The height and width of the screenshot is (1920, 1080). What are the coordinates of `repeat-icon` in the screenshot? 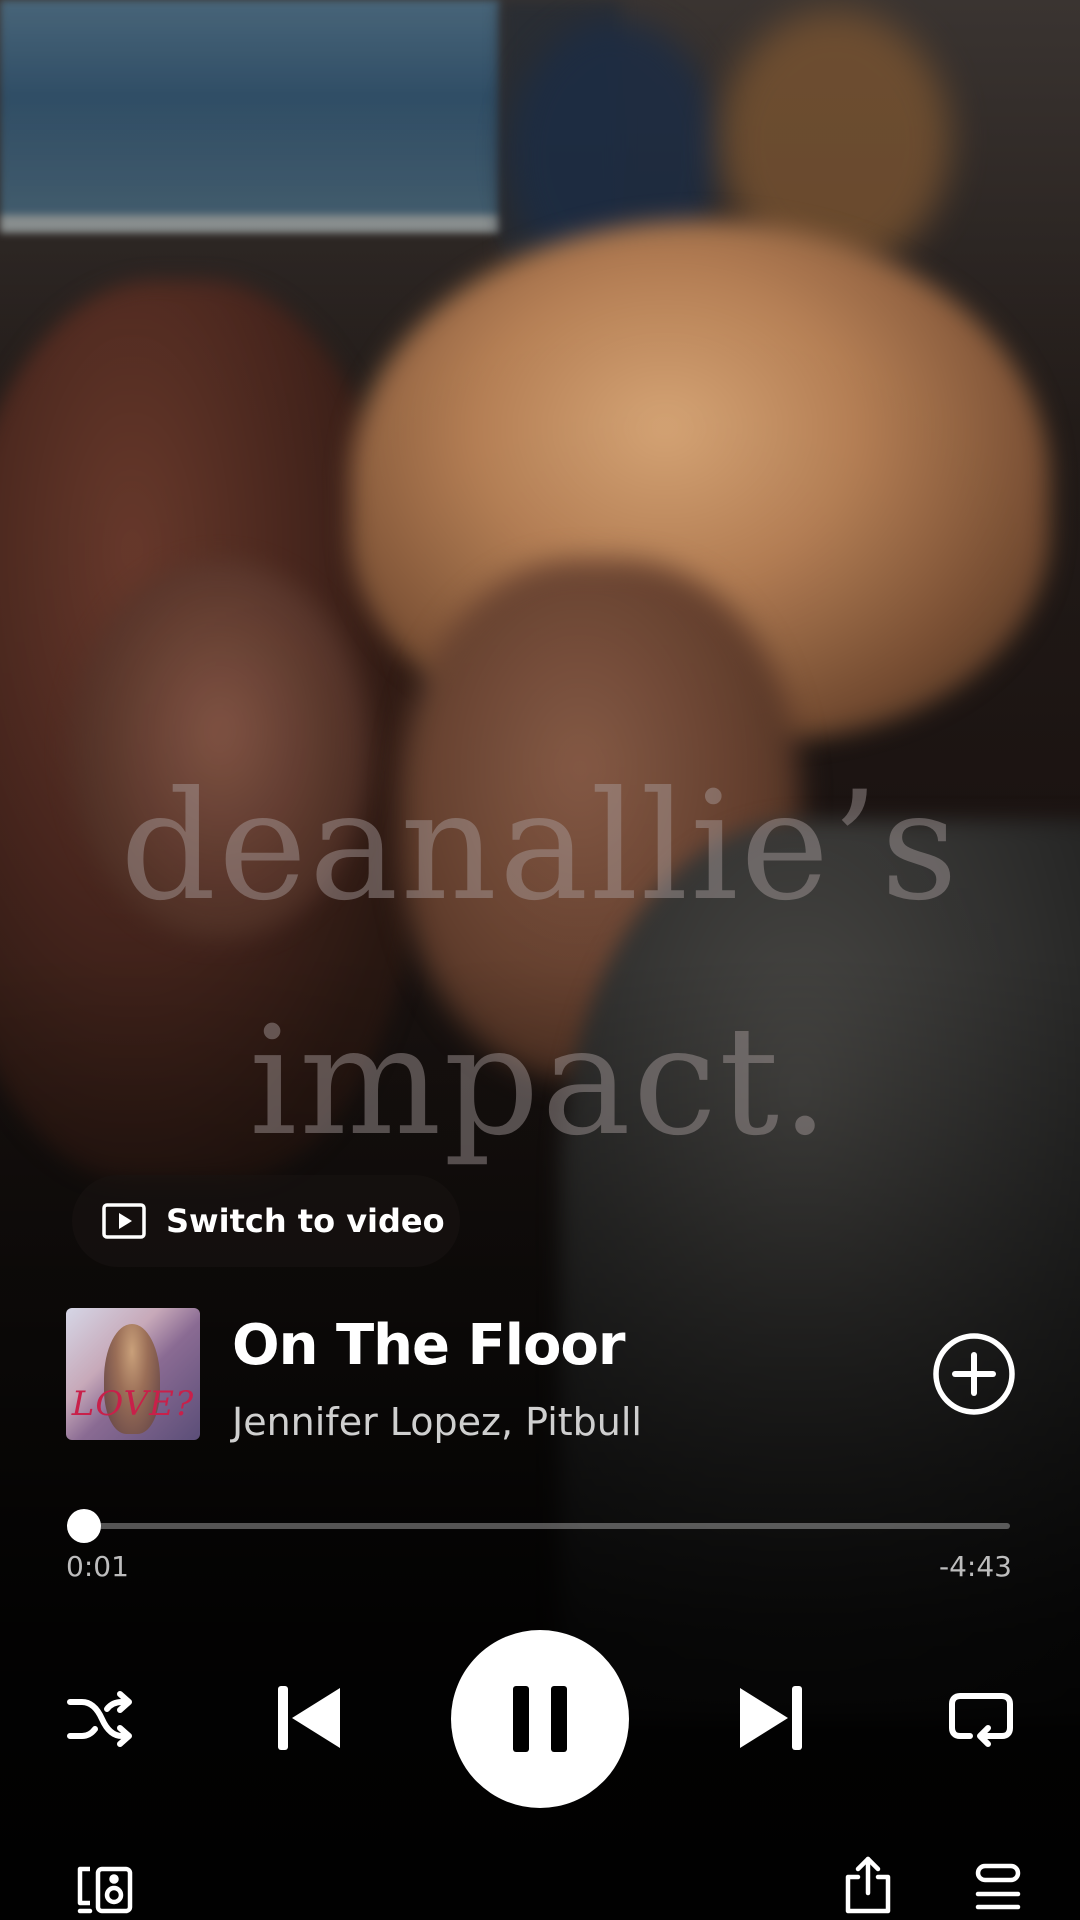 It's located at (981, 1720).